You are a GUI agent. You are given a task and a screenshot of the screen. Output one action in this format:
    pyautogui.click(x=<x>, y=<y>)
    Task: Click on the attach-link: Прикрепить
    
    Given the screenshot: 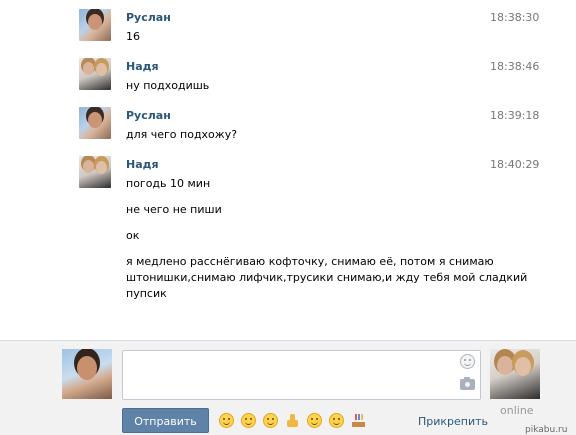 What is the action you would take?
    pyautogui.click(x=453, y=421)
    